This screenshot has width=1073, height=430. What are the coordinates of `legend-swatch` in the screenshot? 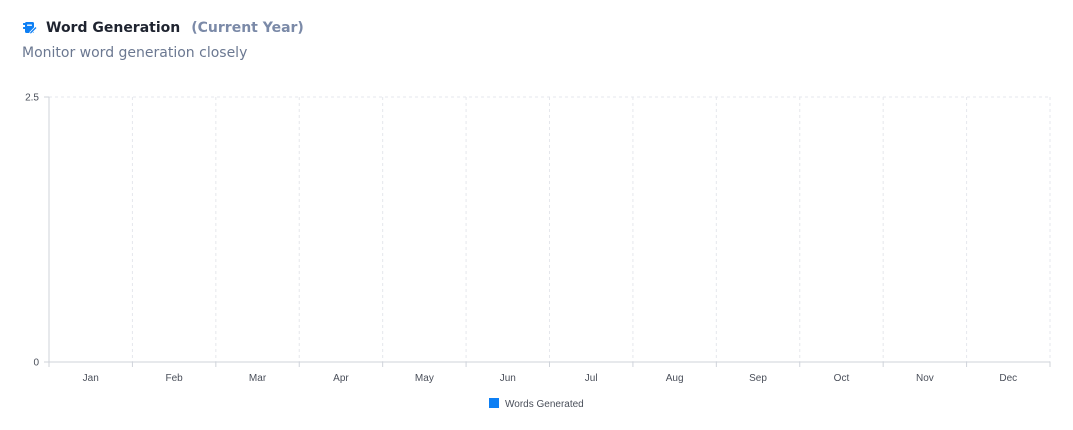 It's located at (494, 403).